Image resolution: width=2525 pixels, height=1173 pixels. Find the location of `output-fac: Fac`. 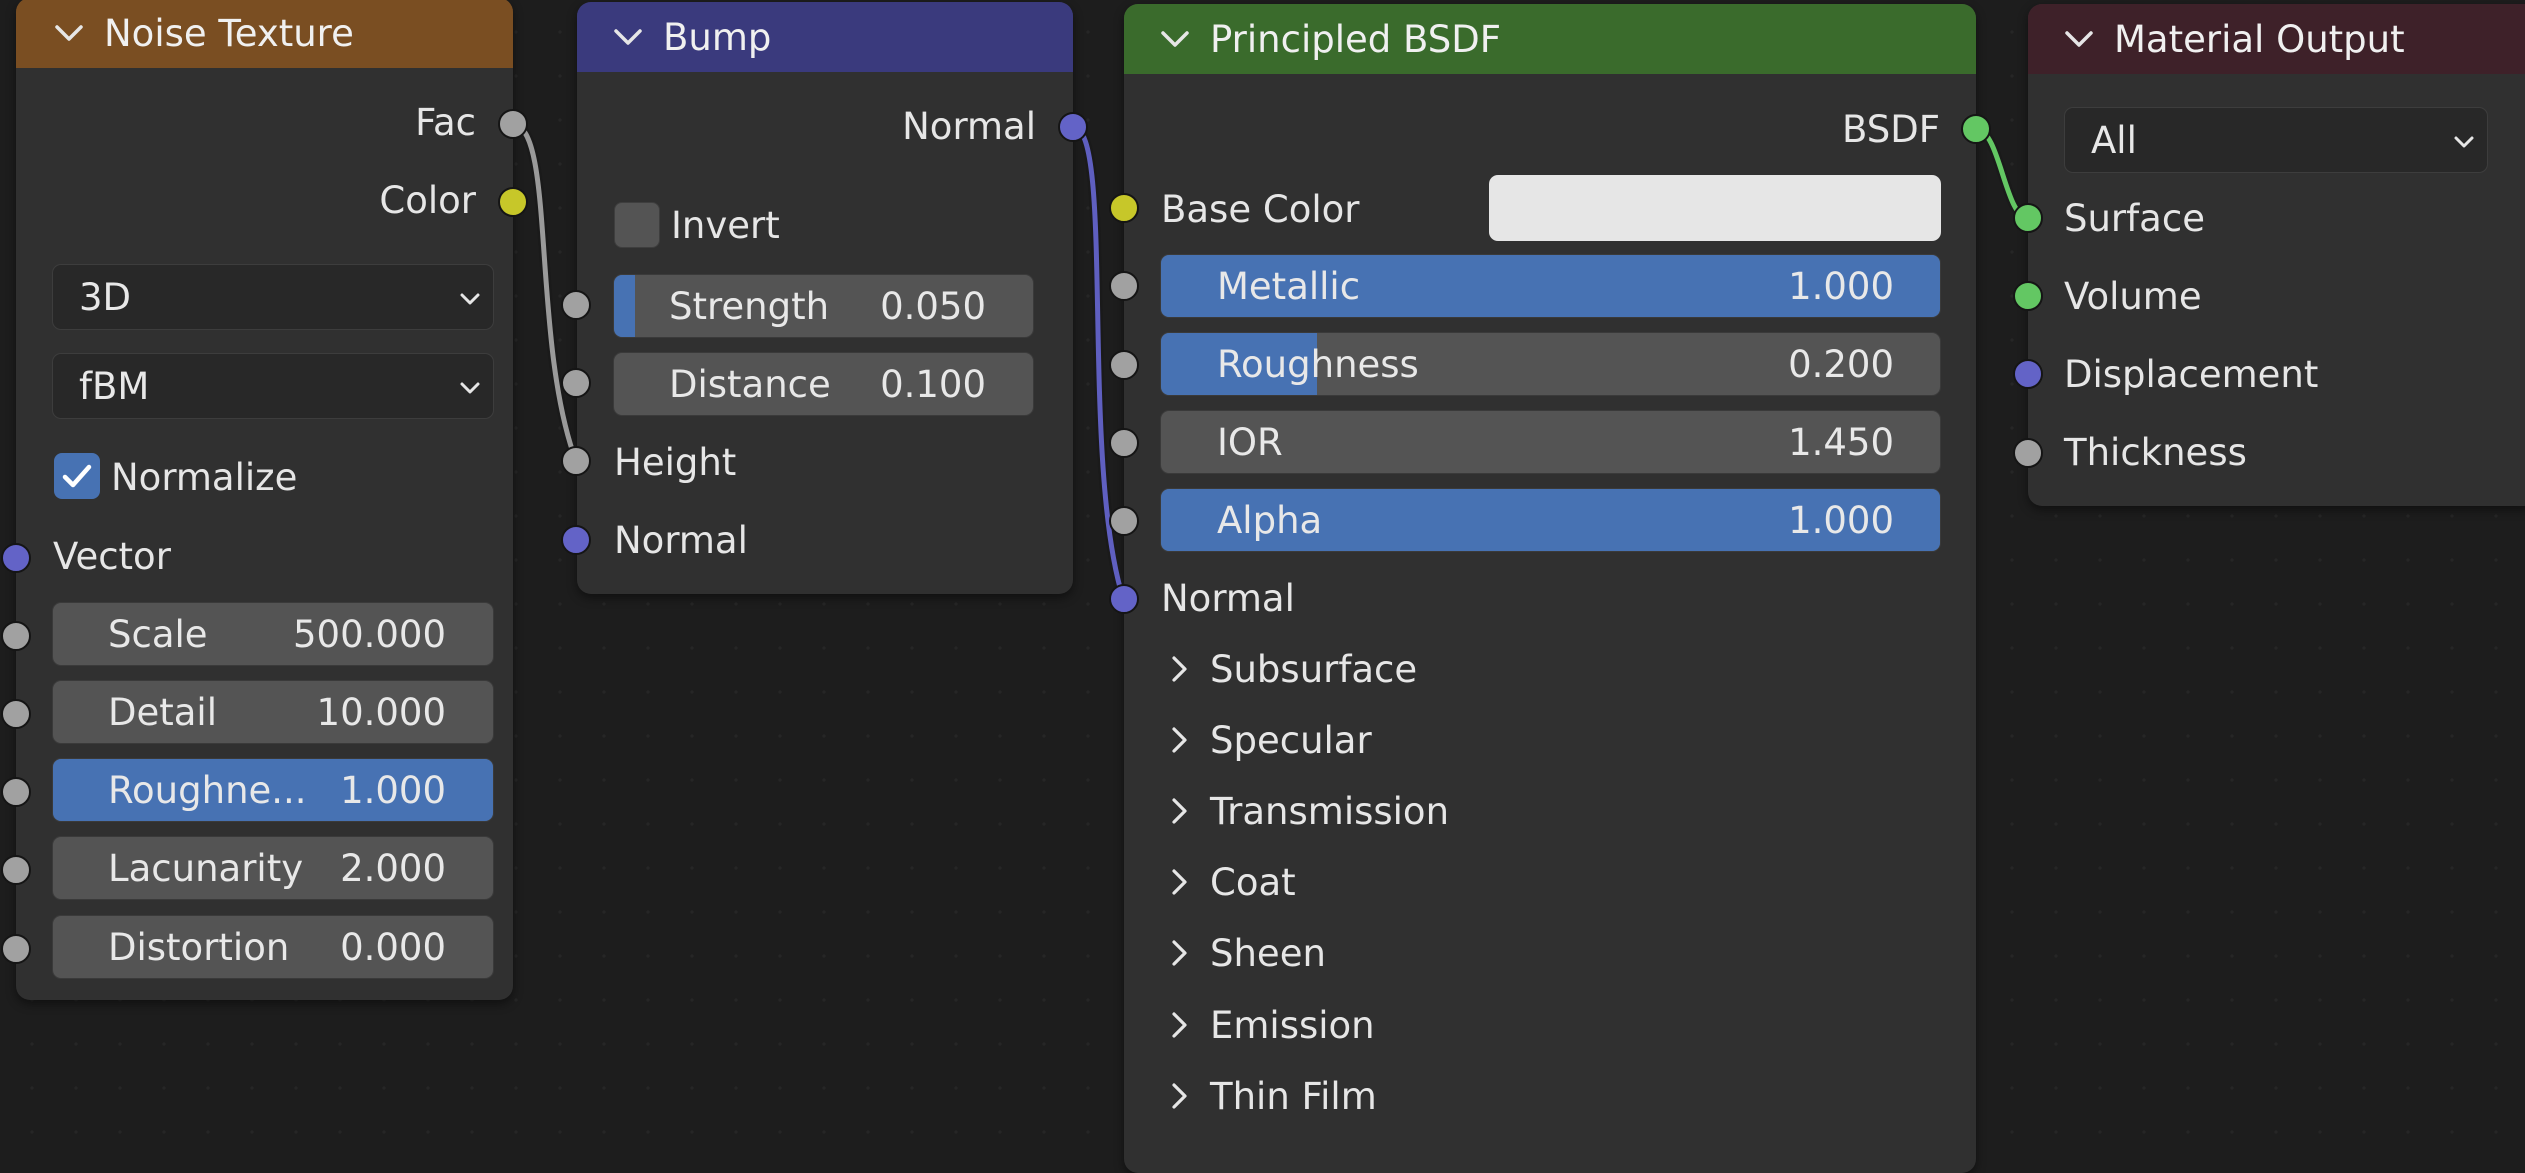

output-fac: Fac is located at coordinates (246, 122).